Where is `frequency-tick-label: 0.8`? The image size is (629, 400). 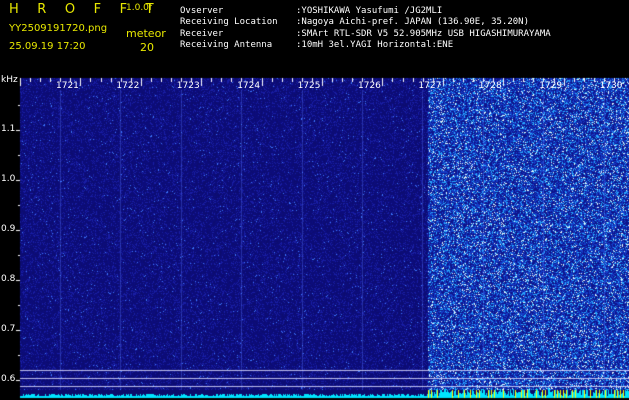
frequency-tick-label: 0.8 is located at coordinates (8, 279).